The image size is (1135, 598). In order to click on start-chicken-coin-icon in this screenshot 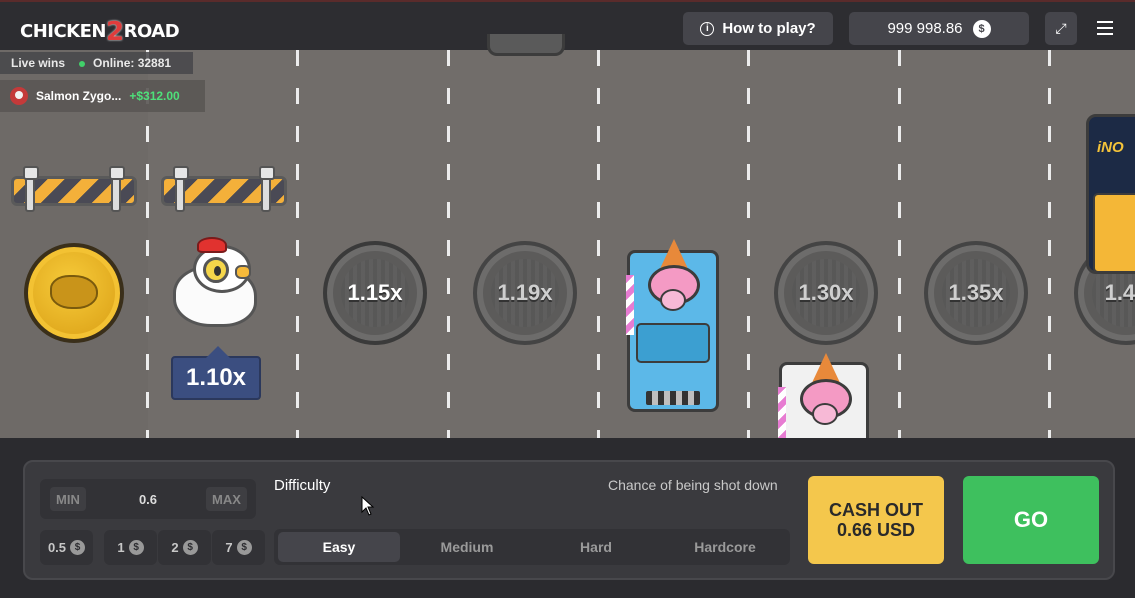, I will do `click(74, 293)`.